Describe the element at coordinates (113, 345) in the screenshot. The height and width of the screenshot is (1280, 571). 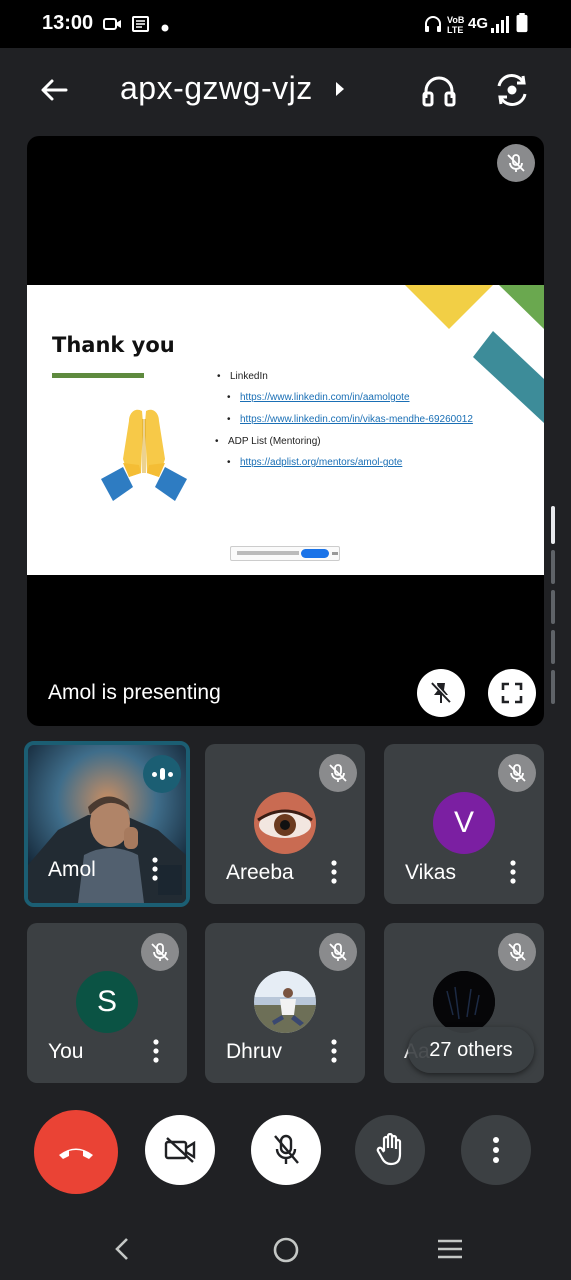
I see `slide-title: Thank you` at that location.